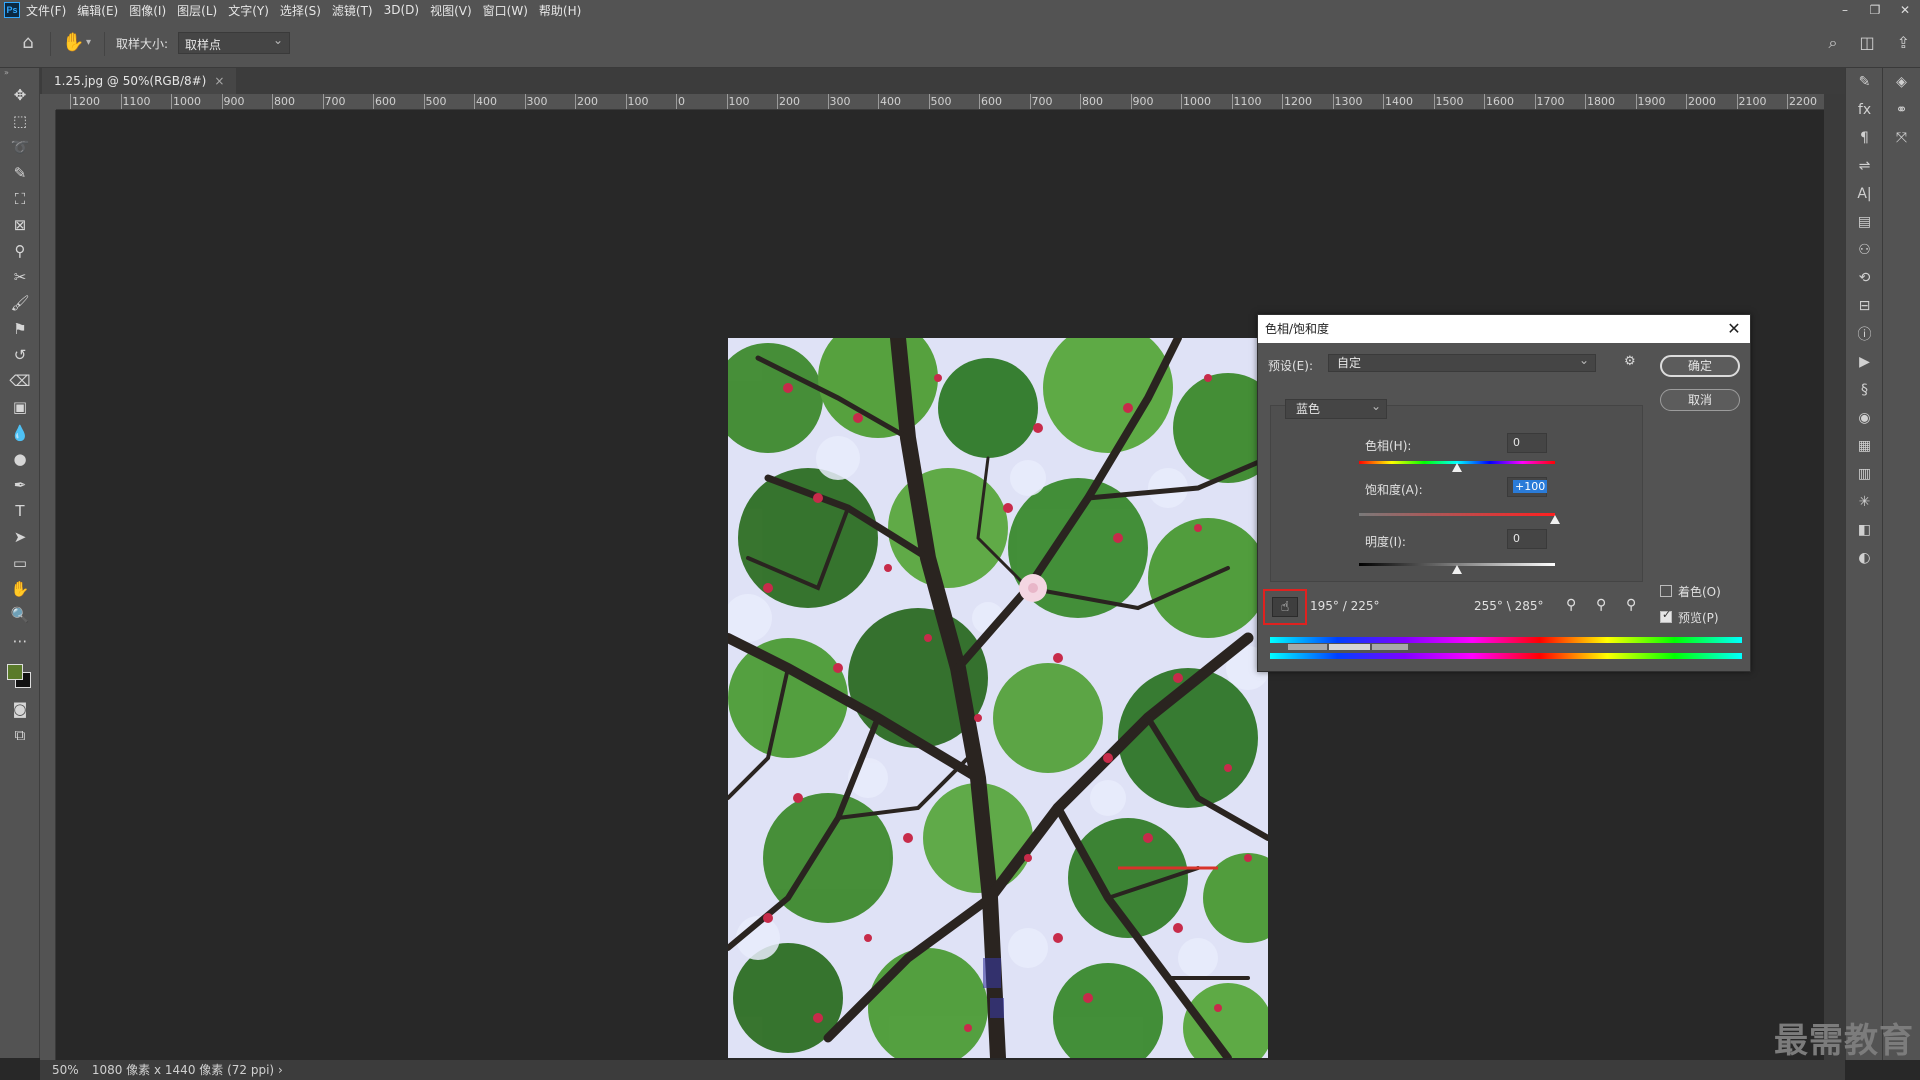 The width and height of the screenshot is (1920, 1080). Describe the element at coordinates (1901, 138) in the screenshot. I see `paths-icon: ⤧` at that location.